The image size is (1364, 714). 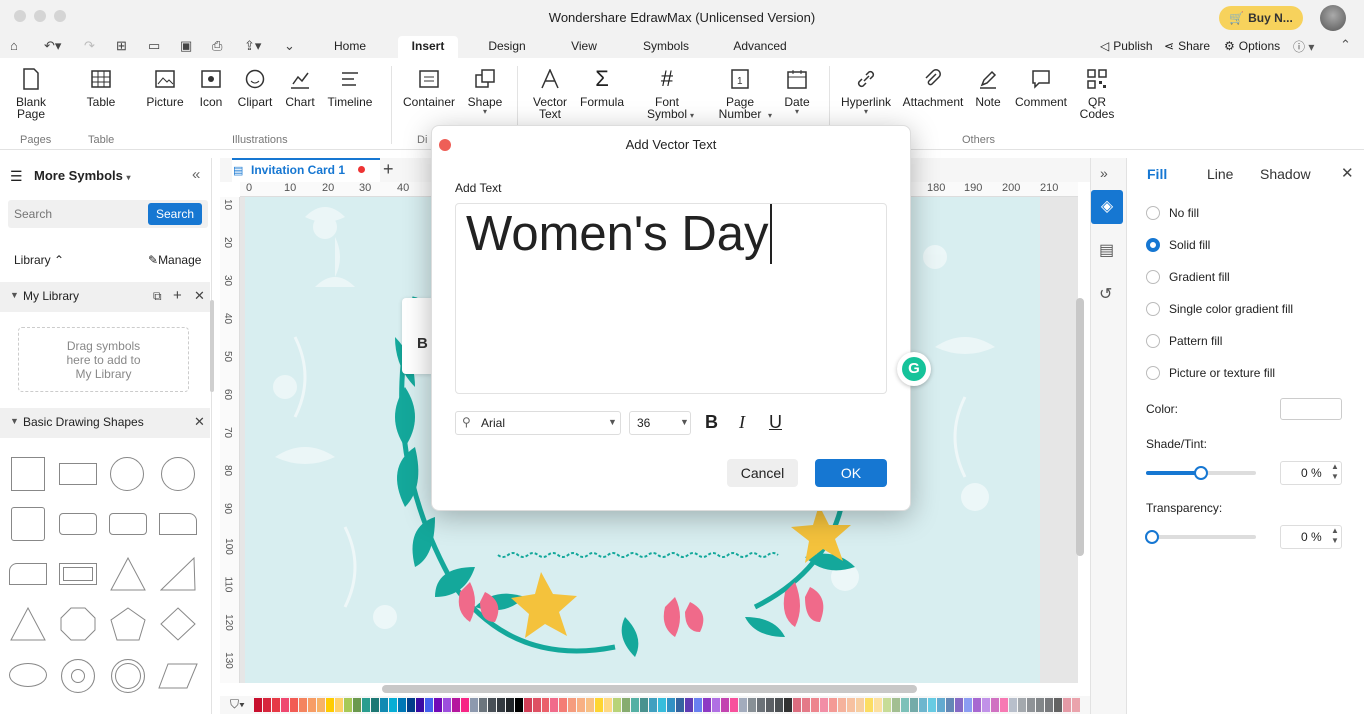 What do you see at coordinates (1152, 537) in the screenshot?
I see `transparency-slider-handle` at bounding box center [1152, 537].